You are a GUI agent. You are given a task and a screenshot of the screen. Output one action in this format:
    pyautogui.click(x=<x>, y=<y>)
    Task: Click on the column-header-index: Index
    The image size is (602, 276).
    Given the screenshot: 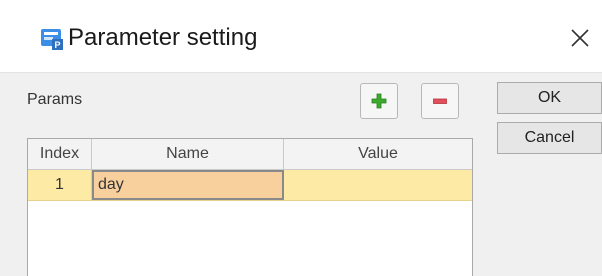 What is the action you would take?
    pyautogui.click(x=60, y=154)
    